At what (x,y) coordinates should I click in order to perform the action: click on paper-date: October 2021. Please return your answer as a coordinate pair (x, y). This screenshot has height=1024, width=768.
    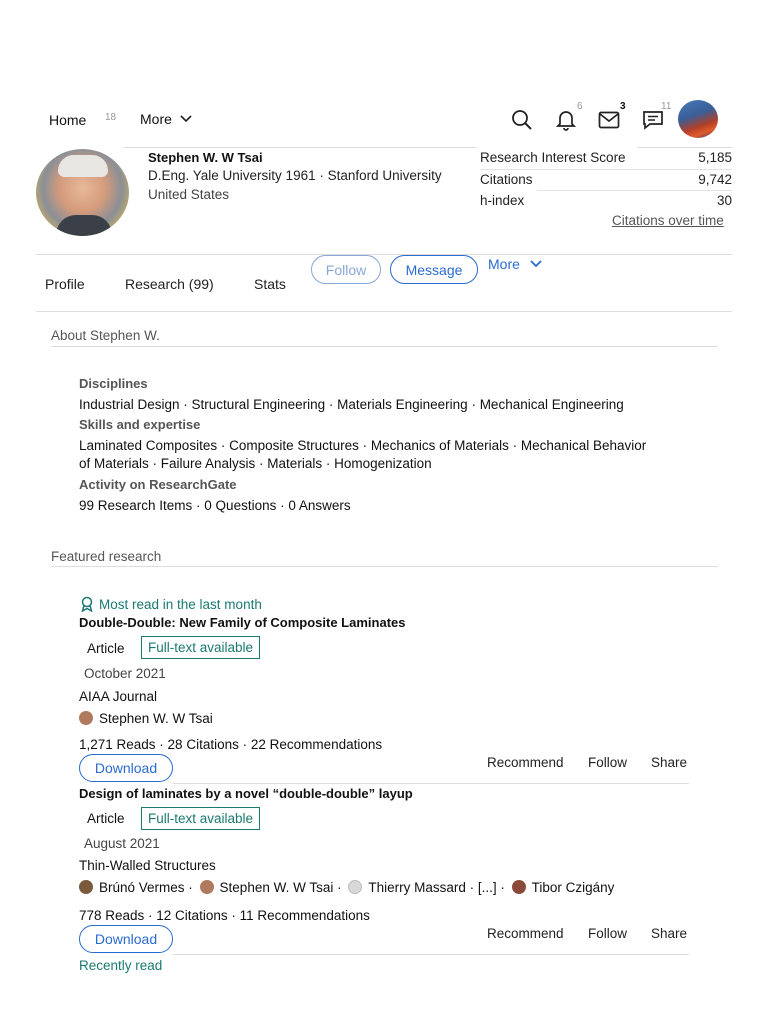
    Looking at the image, I should click on (125, 673).